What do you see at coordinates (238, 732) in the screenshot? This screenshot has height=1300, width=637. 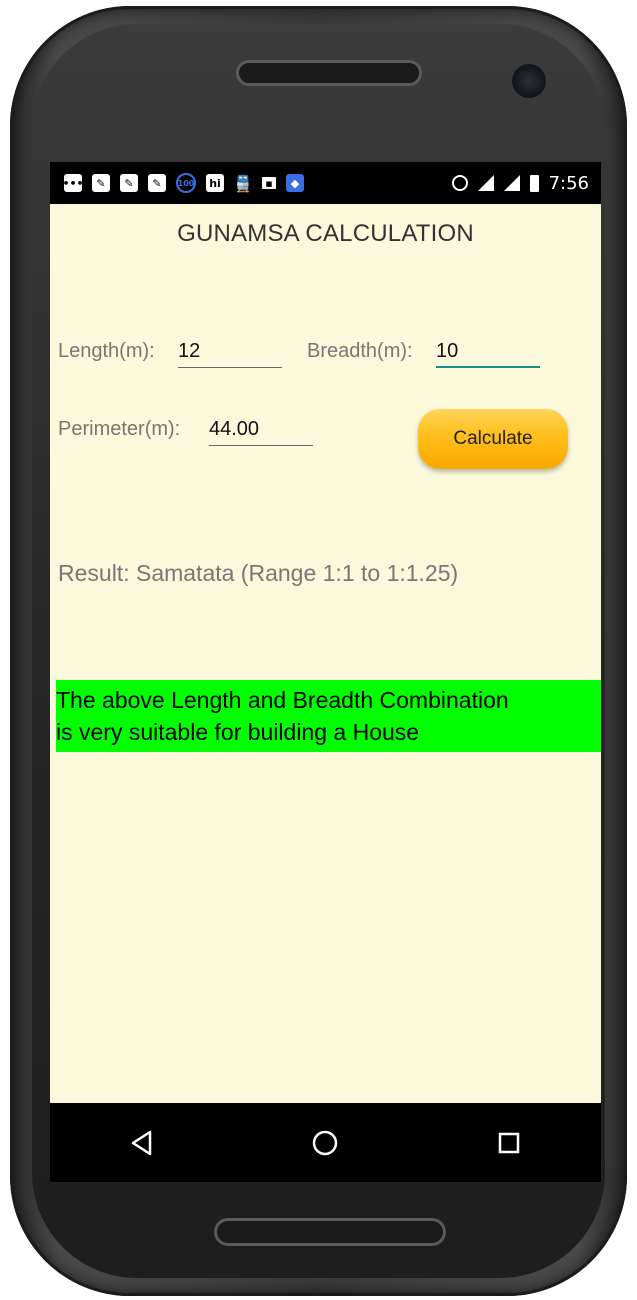 I see `suitability-line-2: is very suitable for building a House` at bounding box center [238, 732].